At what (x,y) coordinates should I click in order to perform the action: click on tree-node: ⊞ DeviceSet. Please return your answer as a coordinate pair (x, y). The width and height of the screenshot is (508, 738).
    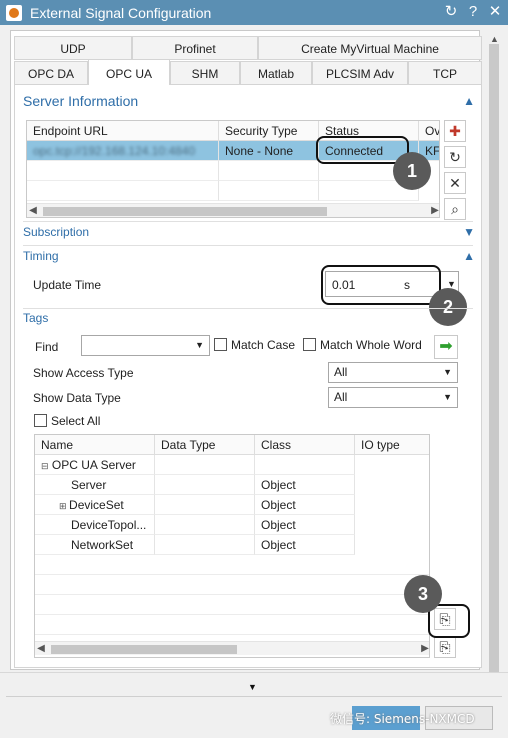
    Looking at the image, I should click on (95, 505).